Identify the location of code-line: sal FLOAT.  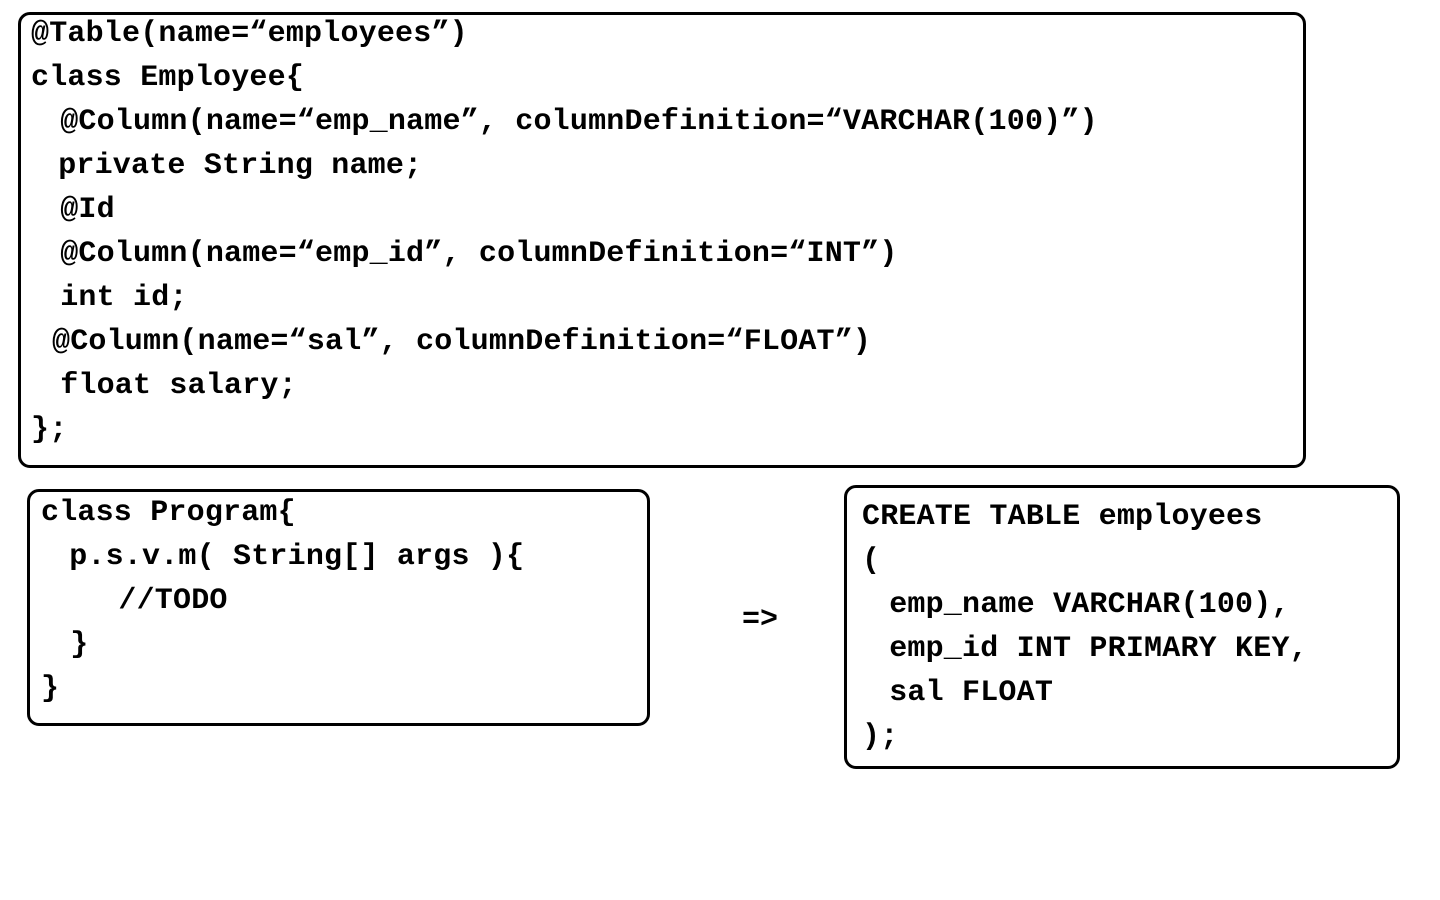
(962, 693).